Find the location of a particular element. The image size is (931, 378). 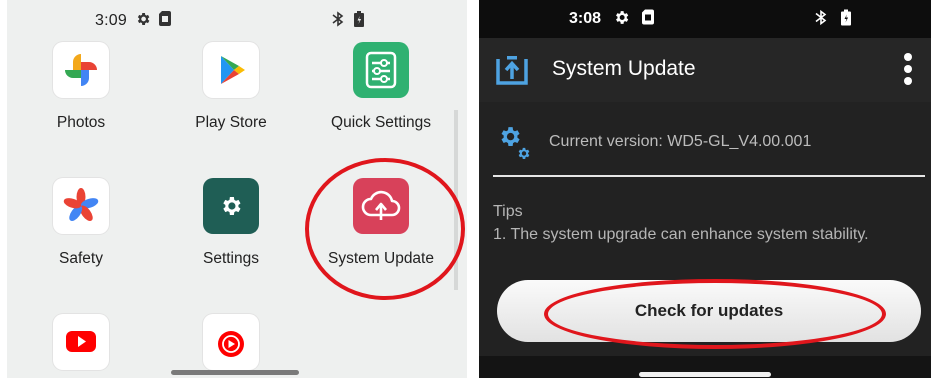

status-time: 3:08 is located at coordinates (585, 18).